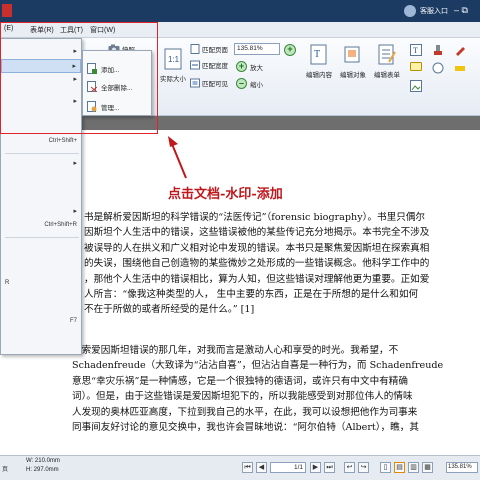 The image size is (480, 480). I want to click on text-line: 因斯坦个人生活中的错误，这些错误被他的某些传记充分地揭示。本书完全不涉及, so click(257, 233).